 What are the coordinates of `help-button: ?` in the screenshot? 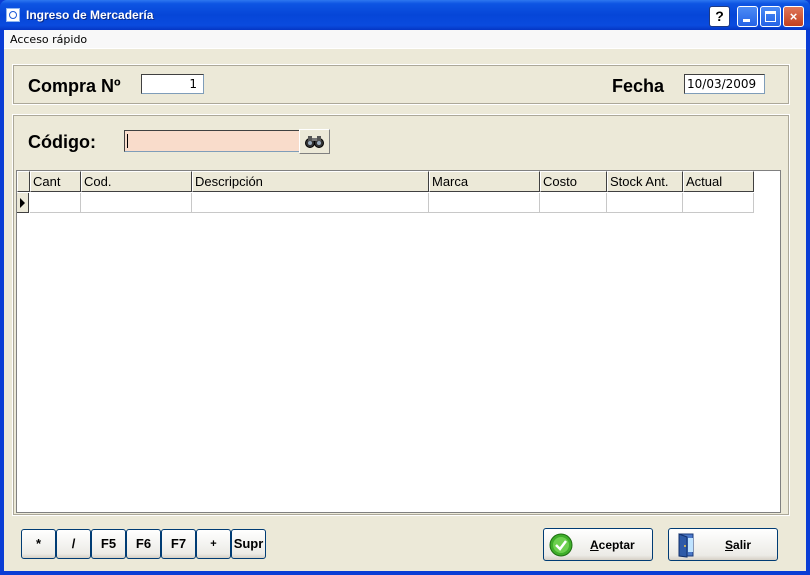 It's located at (719, 16).